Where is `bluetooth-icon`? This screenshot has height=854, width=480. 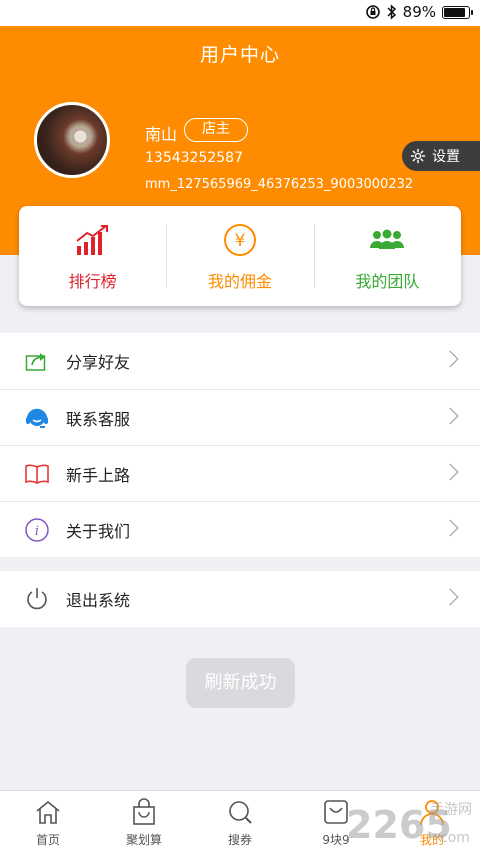
bluetooth-icon is located at coordinates (391, 12).